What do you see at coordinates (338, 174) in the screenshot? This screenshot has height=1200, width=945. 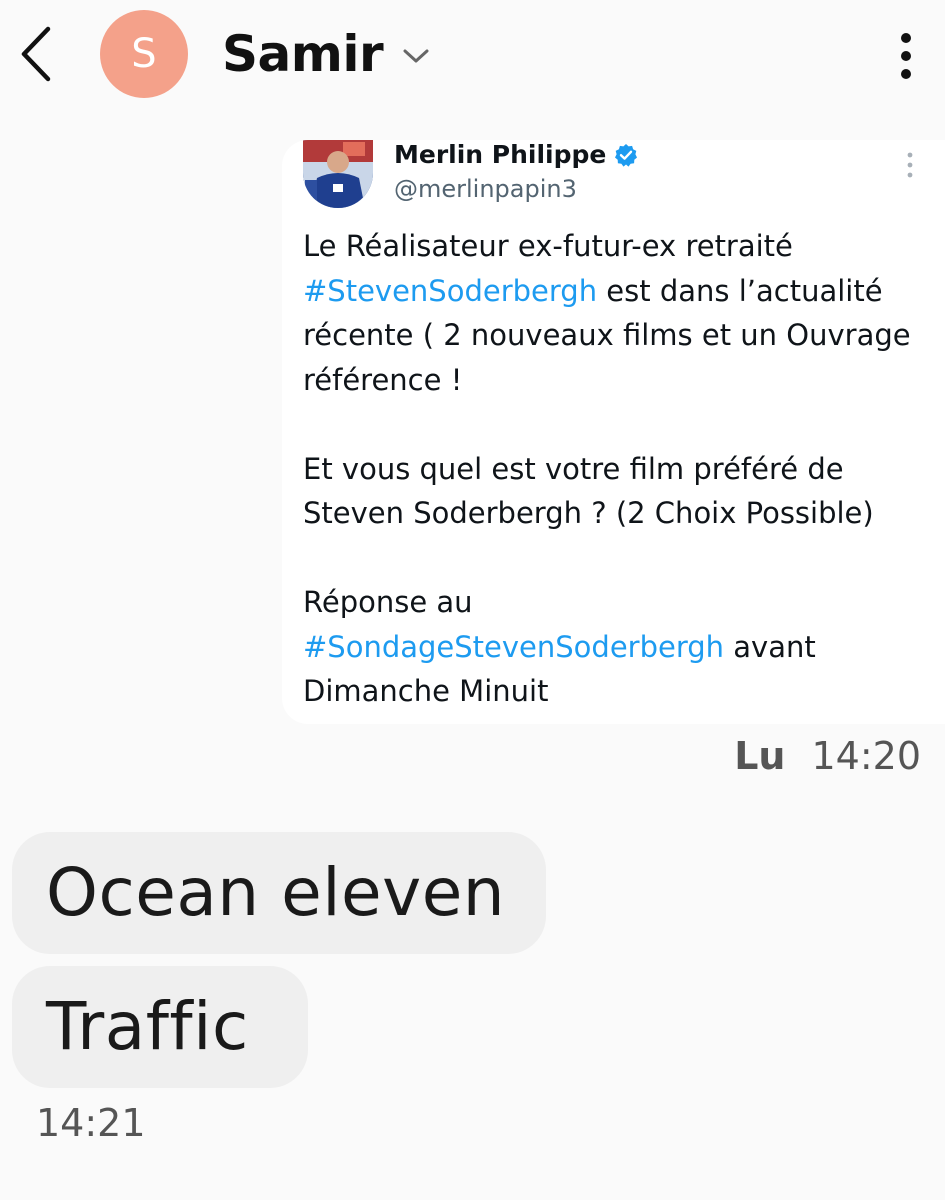 I see `tweet-author-avatar` at bounding box center [338, 174].